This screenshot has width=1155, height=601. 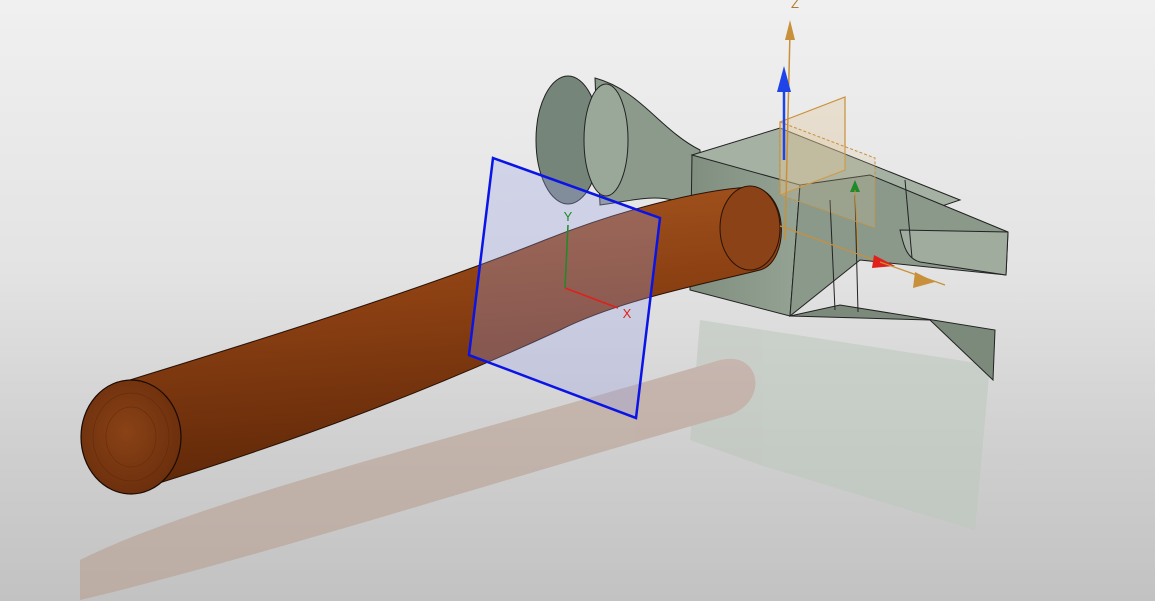 I want to click on y-axis-label: Y, so click(x=568, y=216).